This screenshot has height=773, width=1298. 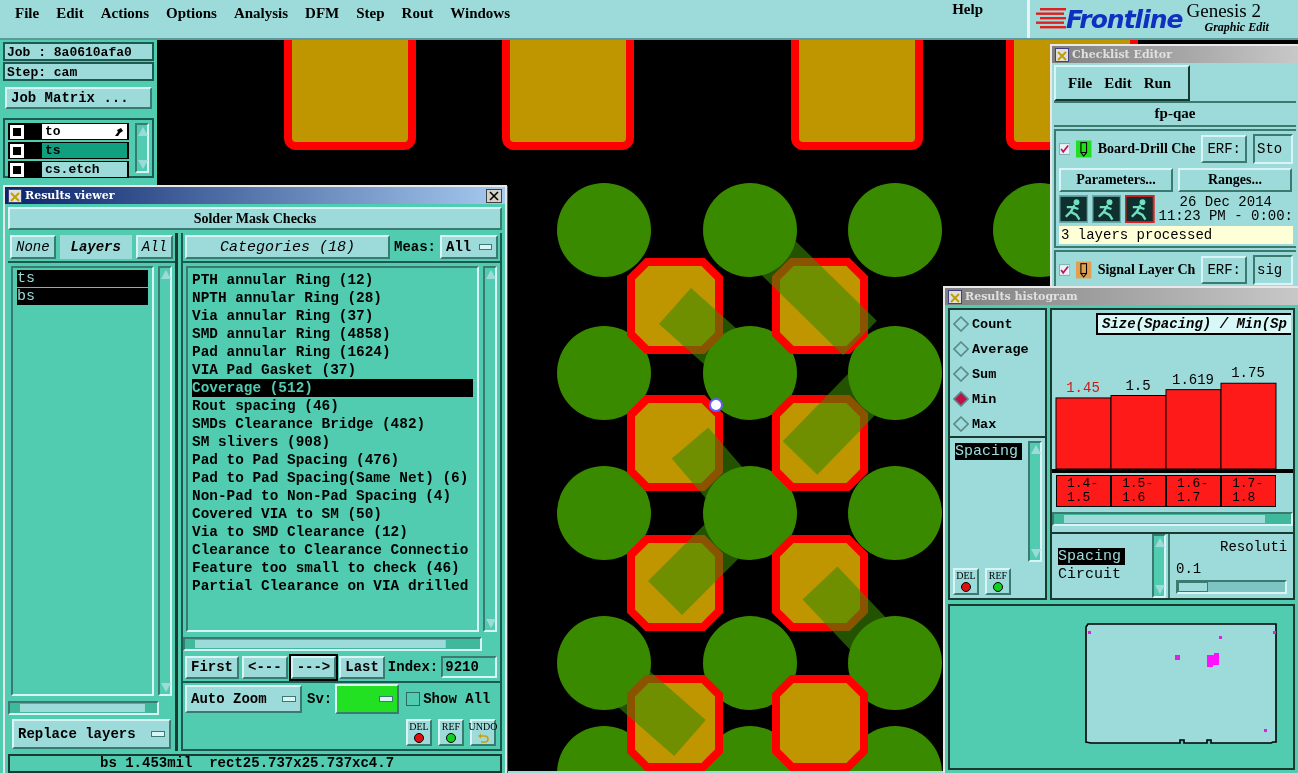 What do you see at coordinates (332, 334) in the screenshot?
I see `category-item: SMD annular Ring (4858)` at bounding box center [332, 334].